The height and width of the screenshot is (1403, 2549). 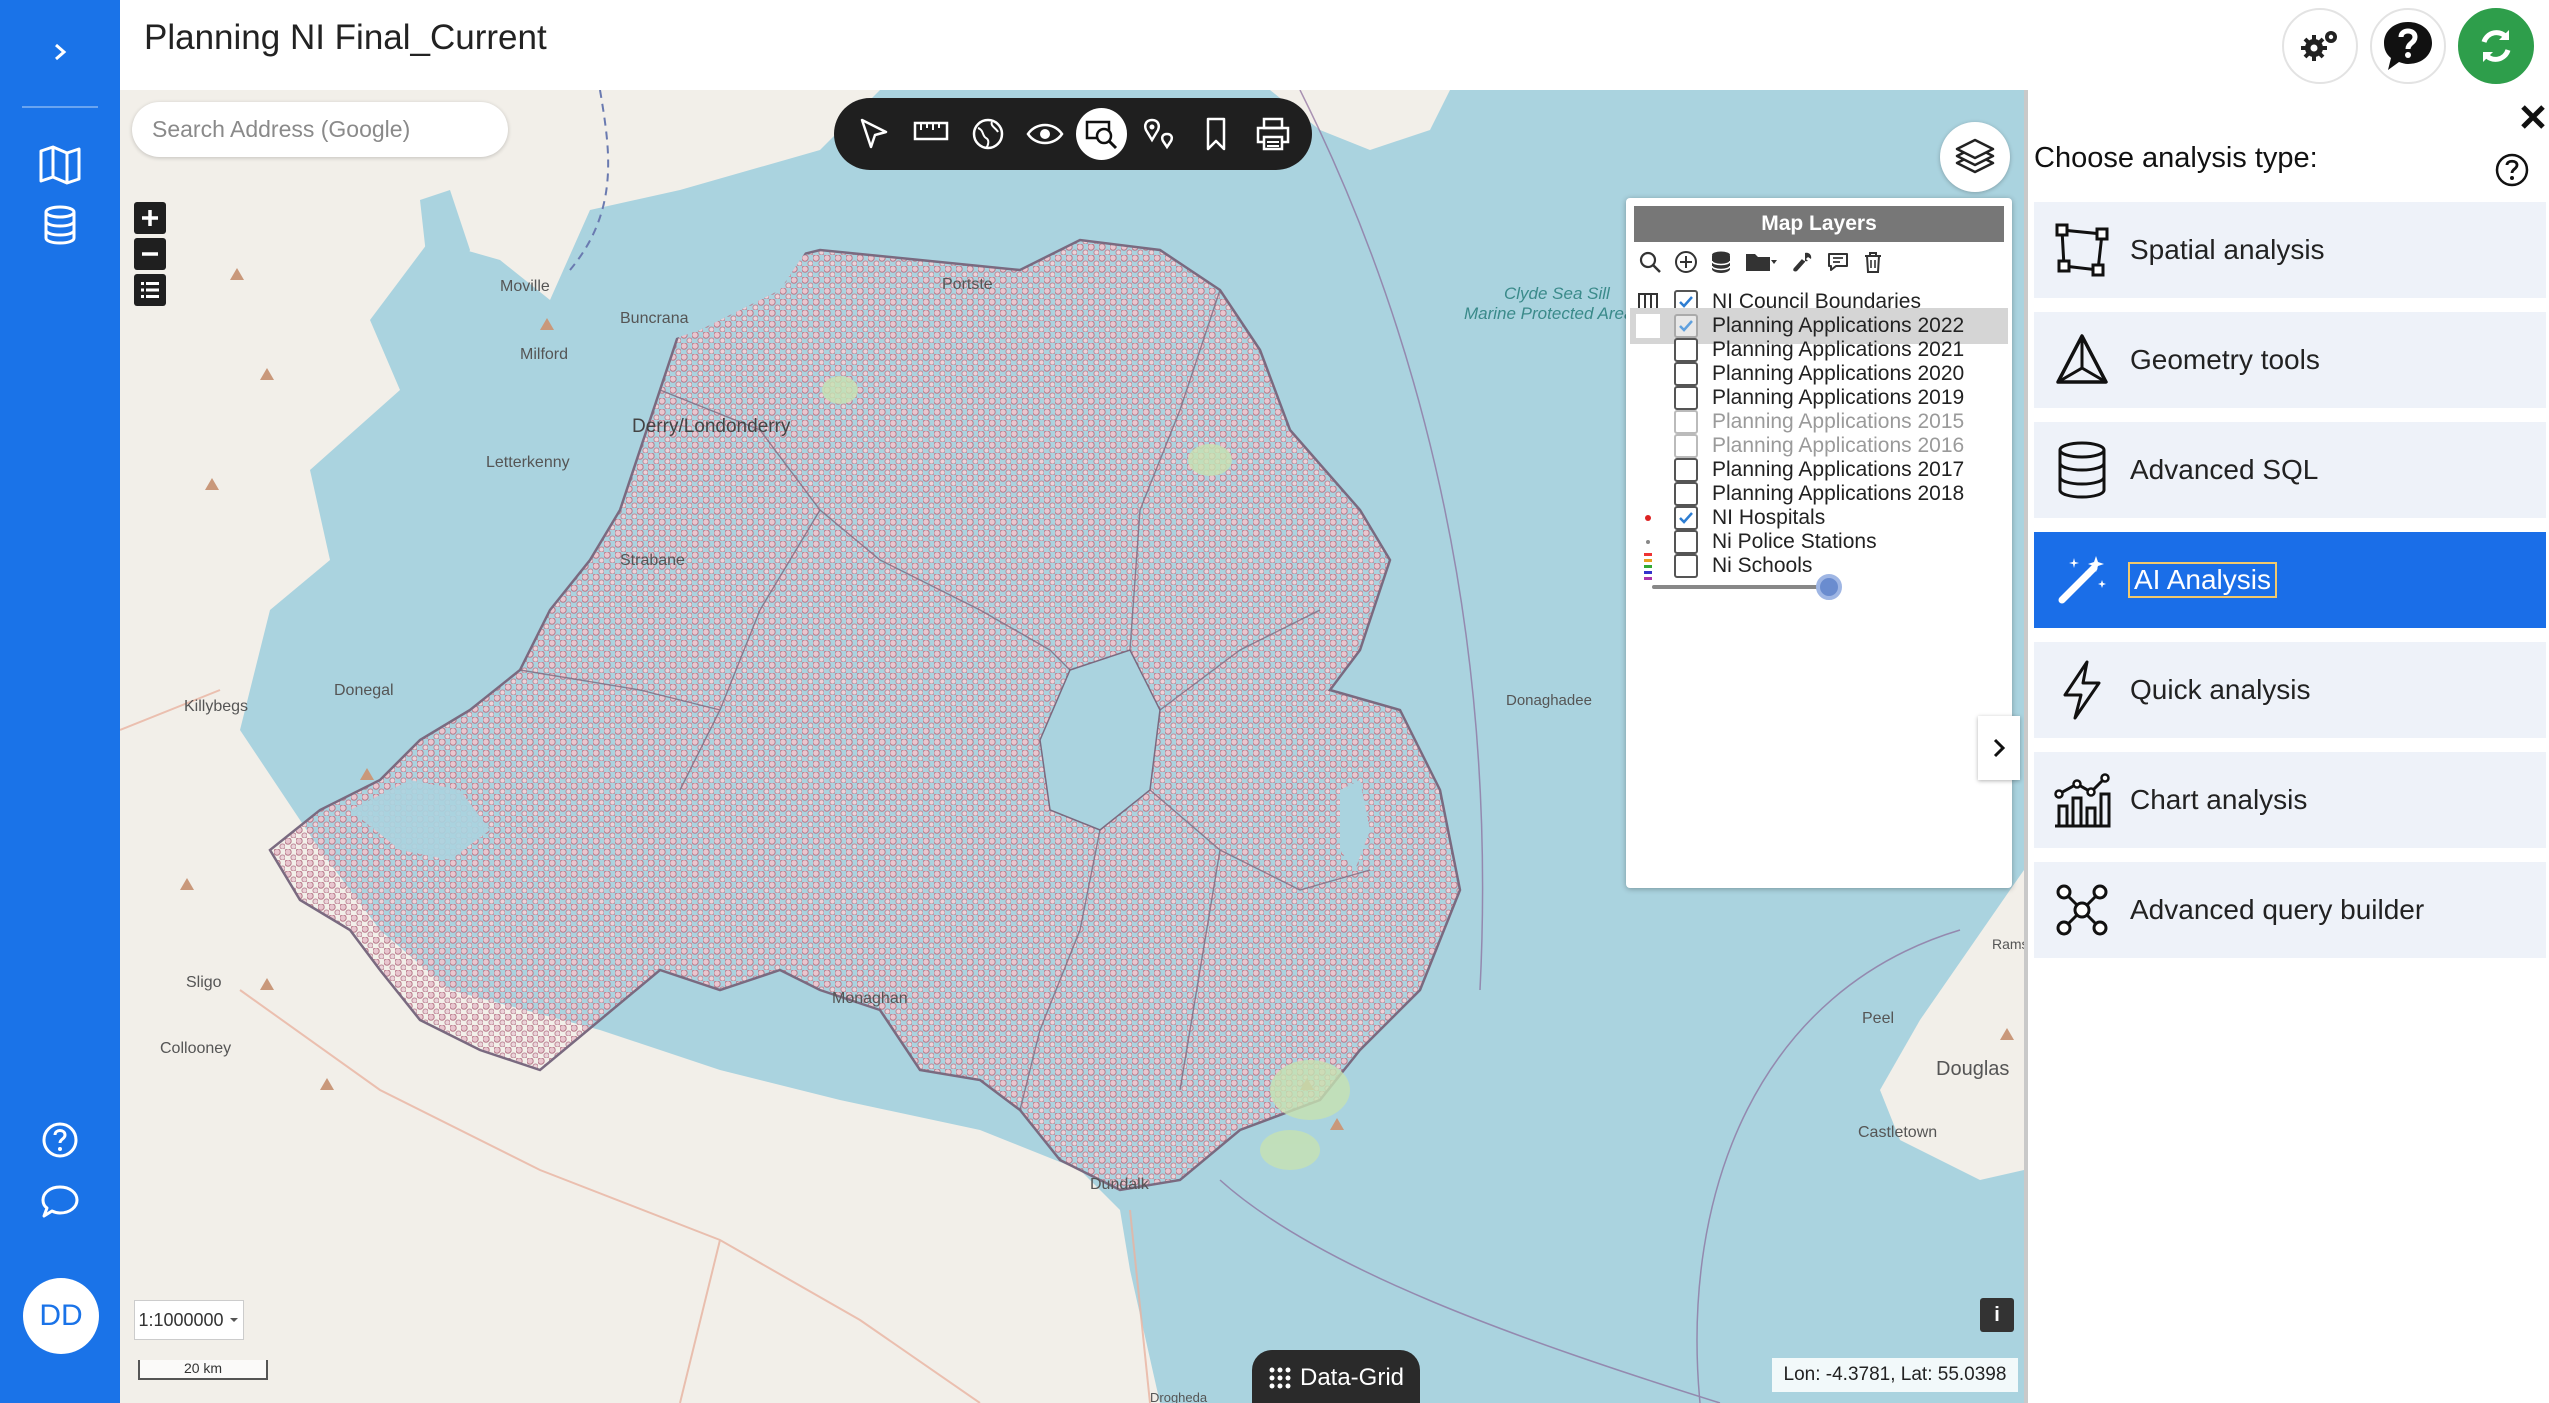 I want to click on comment-icon, so click(x=1838, y=262).